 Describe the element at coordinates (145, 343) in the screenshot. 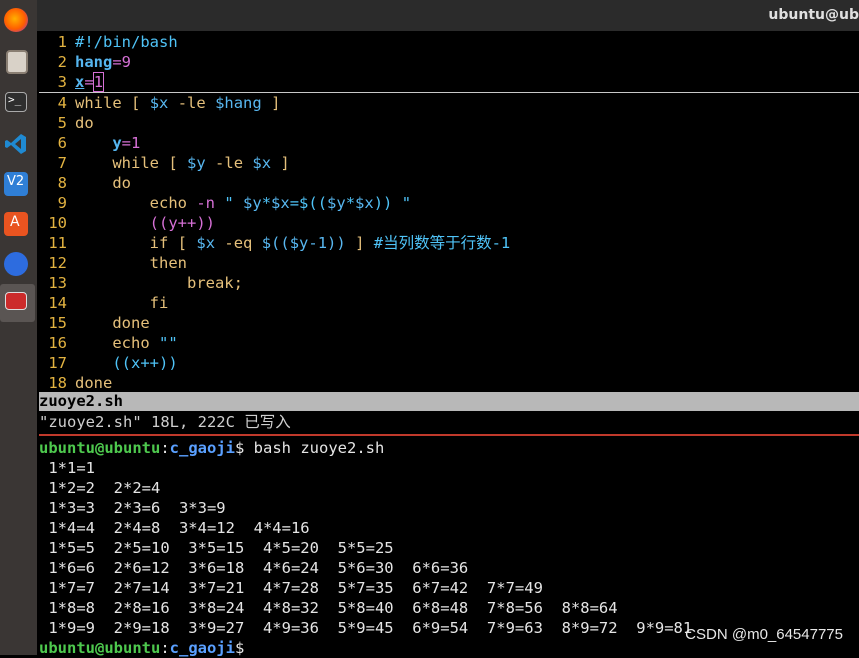

I see `code-text: echo ""` at that location.